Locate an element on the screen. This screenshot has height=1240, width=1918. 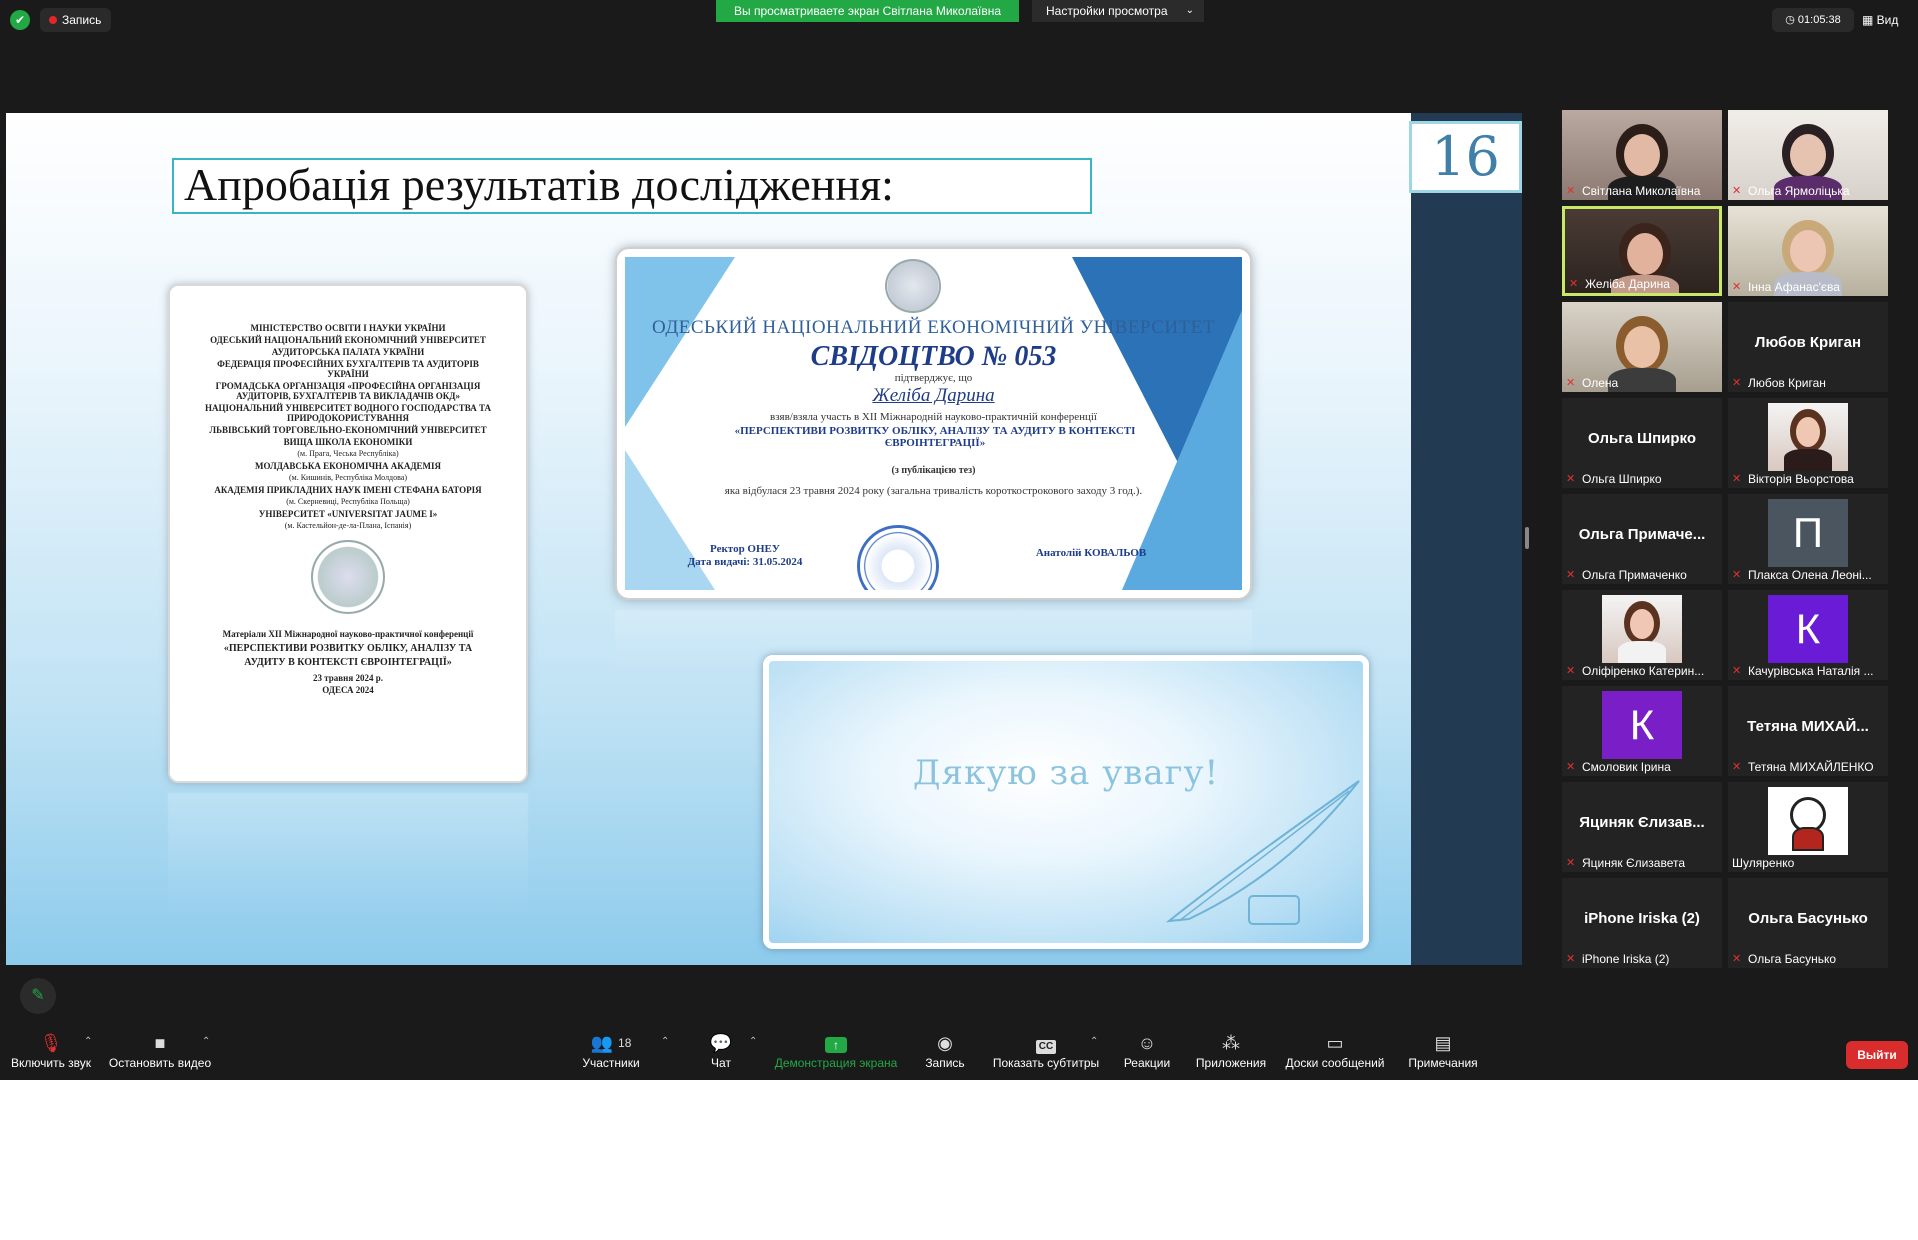
chat-button: 💬 Чат is located at coordinates (721, 1050).